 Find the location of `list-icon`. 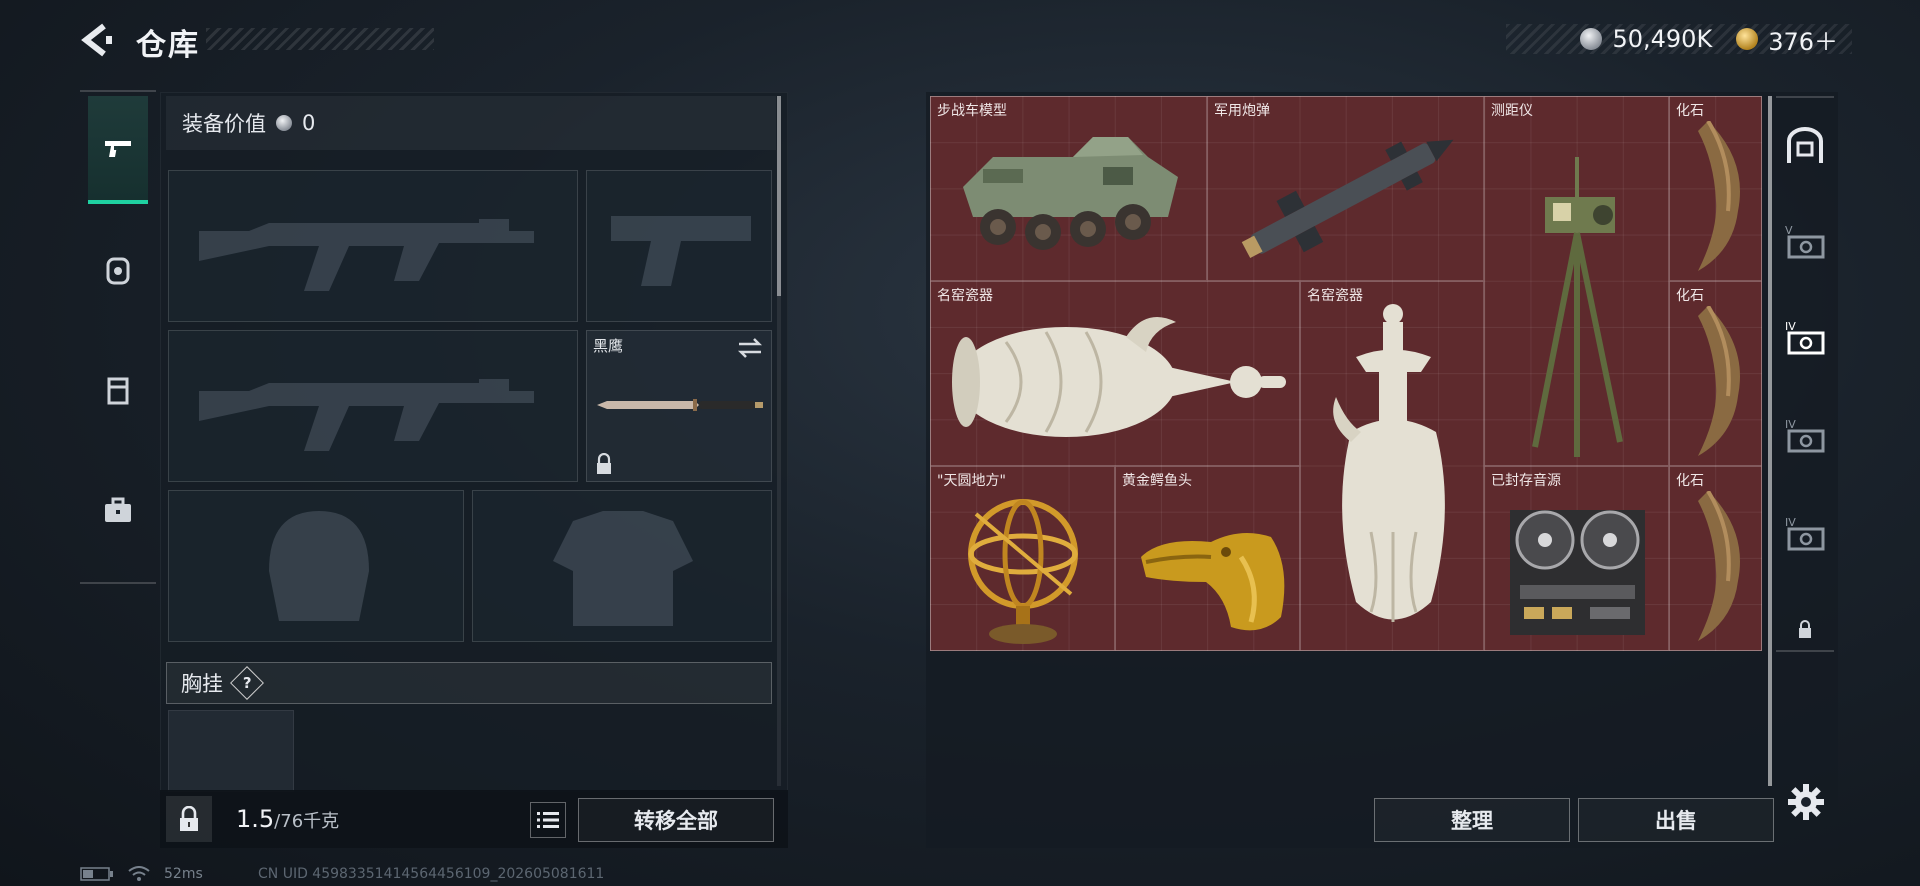

list-icon is located at coordinates (548, 820).